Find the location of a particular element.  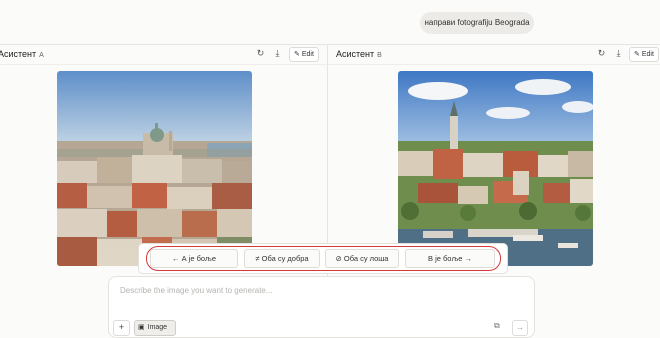

column-divider is located at coordinates (327, 160).